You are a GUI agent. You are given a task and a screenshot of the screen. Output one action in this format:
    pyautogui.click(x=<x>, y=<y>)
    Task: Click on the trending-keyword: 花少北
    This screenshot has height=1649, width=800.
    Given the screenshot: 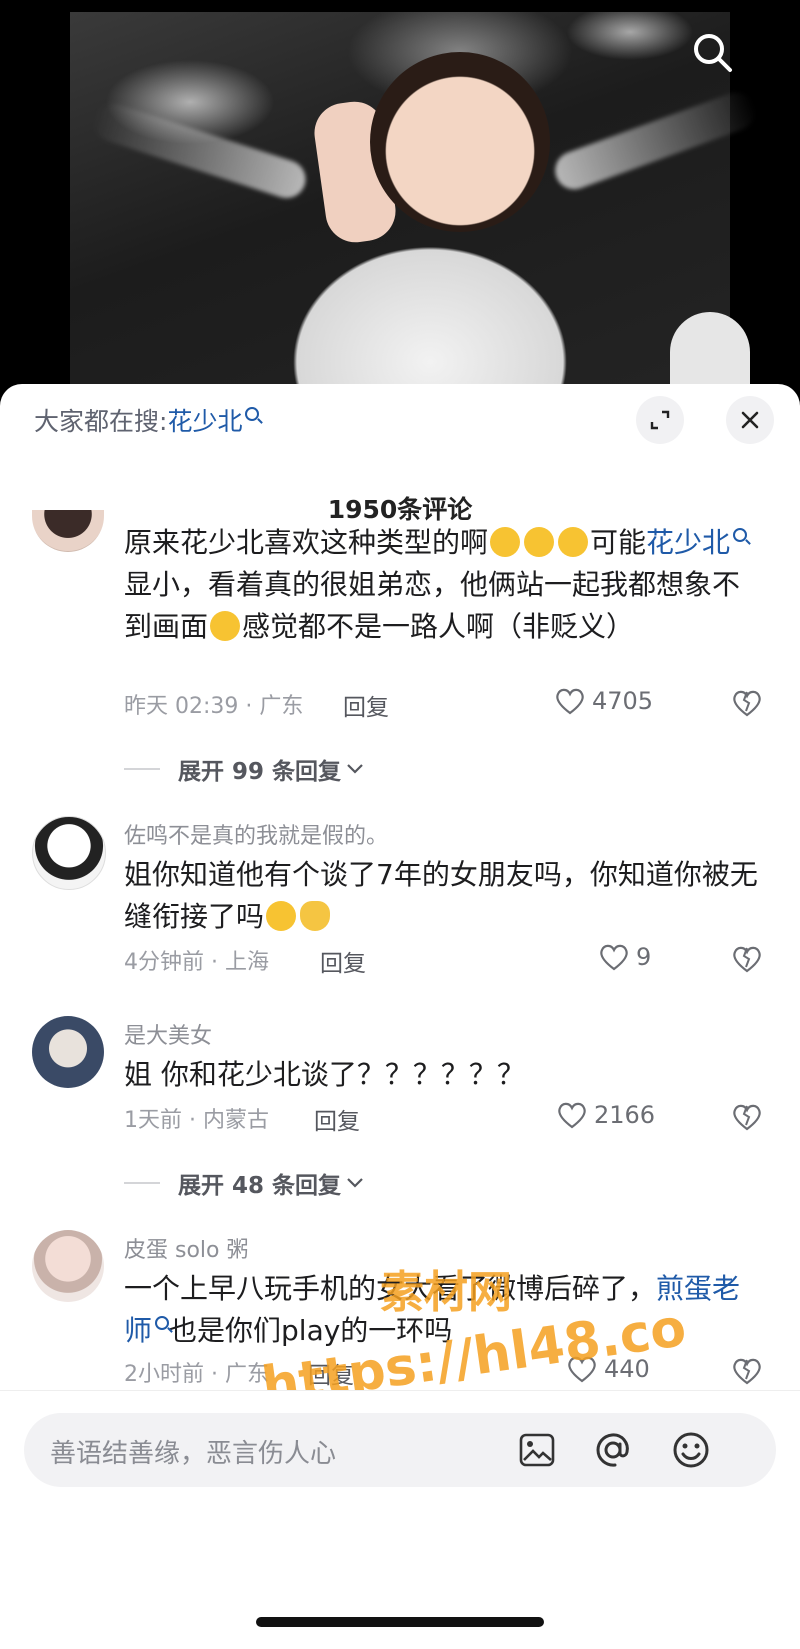 What is the action you would take?
    pyautogui.click(x=204, y=421)
    